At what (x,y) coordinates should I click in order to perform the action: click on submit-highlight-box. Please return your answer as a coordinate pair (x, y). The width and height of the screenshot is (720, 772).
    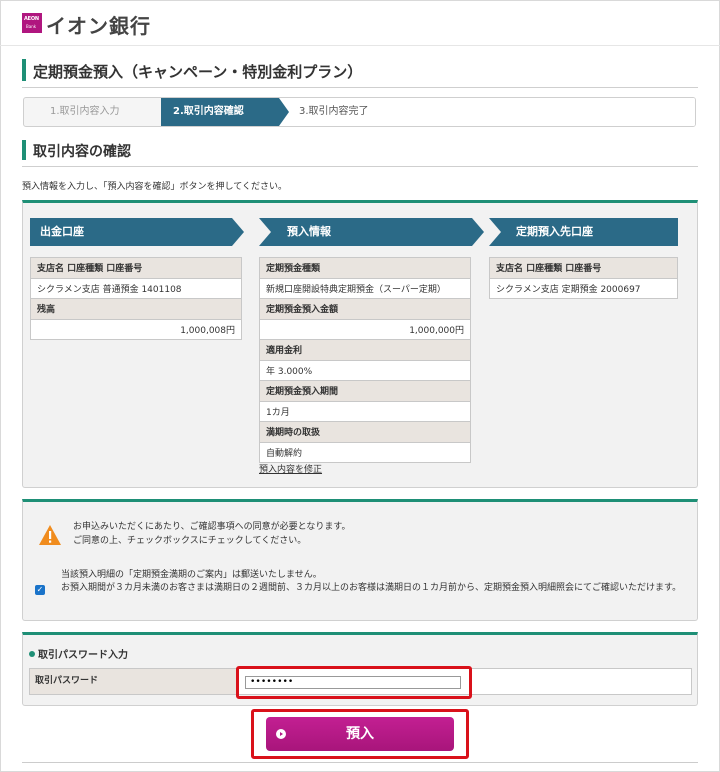
    Looking at the image, I should click on (360, 734).